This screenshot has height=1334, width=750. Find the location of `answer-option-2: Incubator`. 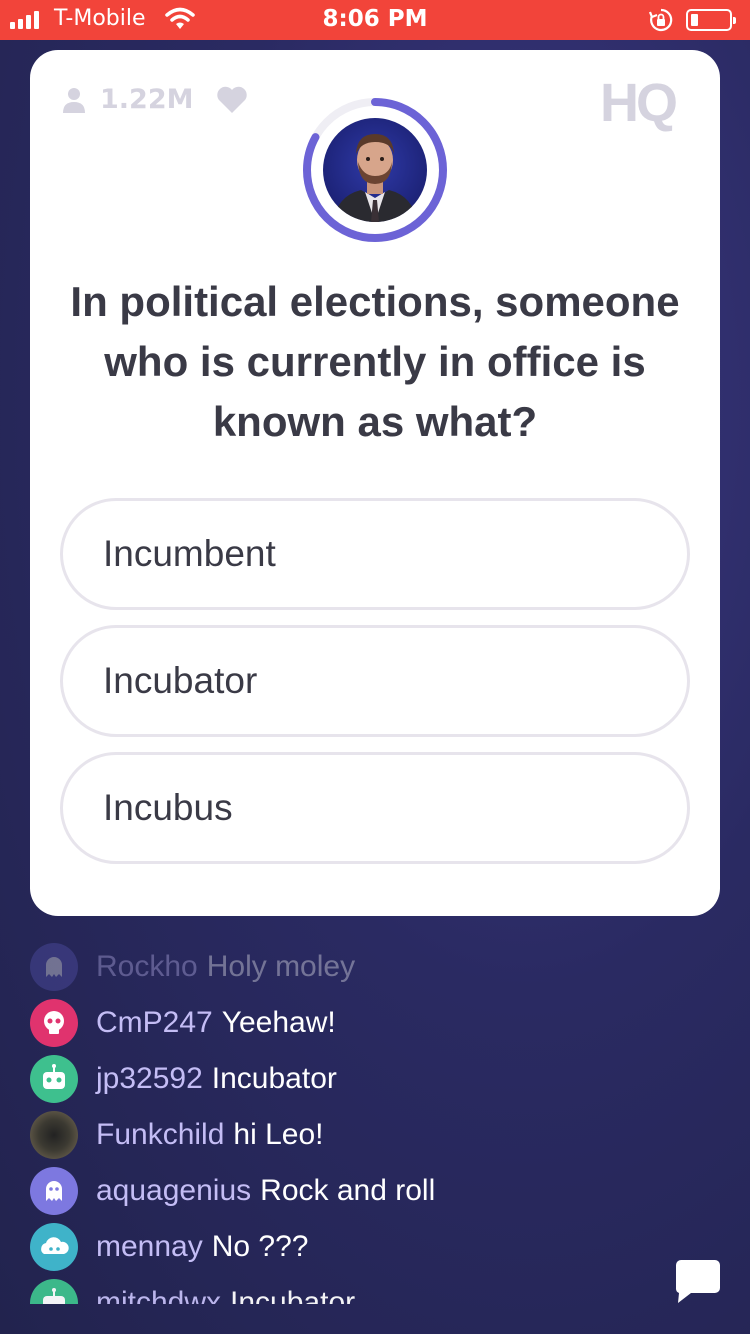

answer-option-2: Incubator is located at coordinates (375, 681).